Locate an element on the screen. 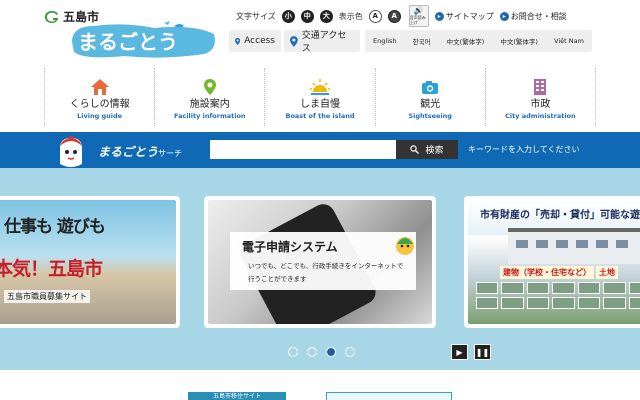 The width and height of the screenshot is (640, 400). play-icon: ▶ is located at coordinates (459, 352).